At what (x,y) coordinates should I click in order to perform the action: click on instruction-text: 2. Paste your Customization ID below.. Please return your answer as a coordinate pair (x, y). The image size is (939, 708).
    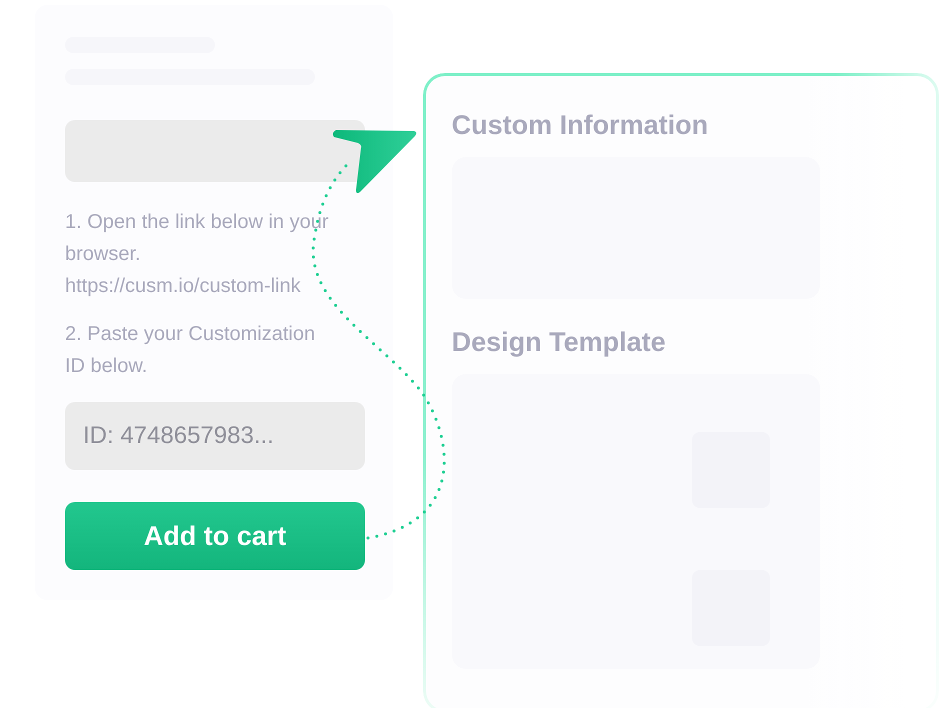
    Looking at the image, I should click on (190, 350).